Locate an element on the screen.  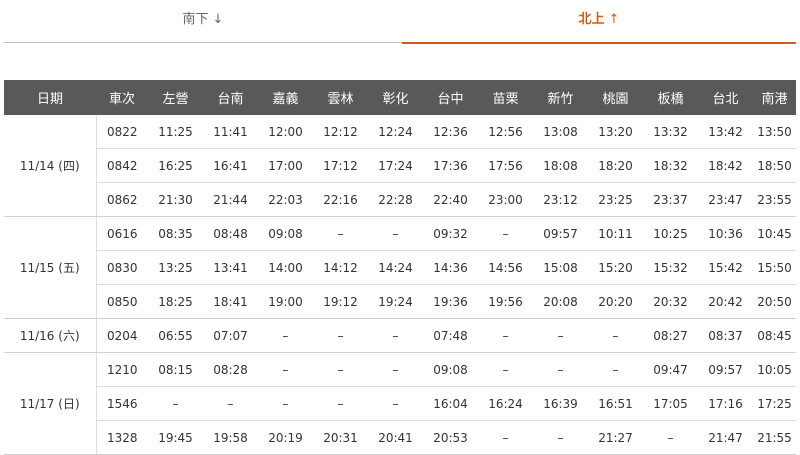
time-cell: 18:50 is located at coordinates (774, 165).